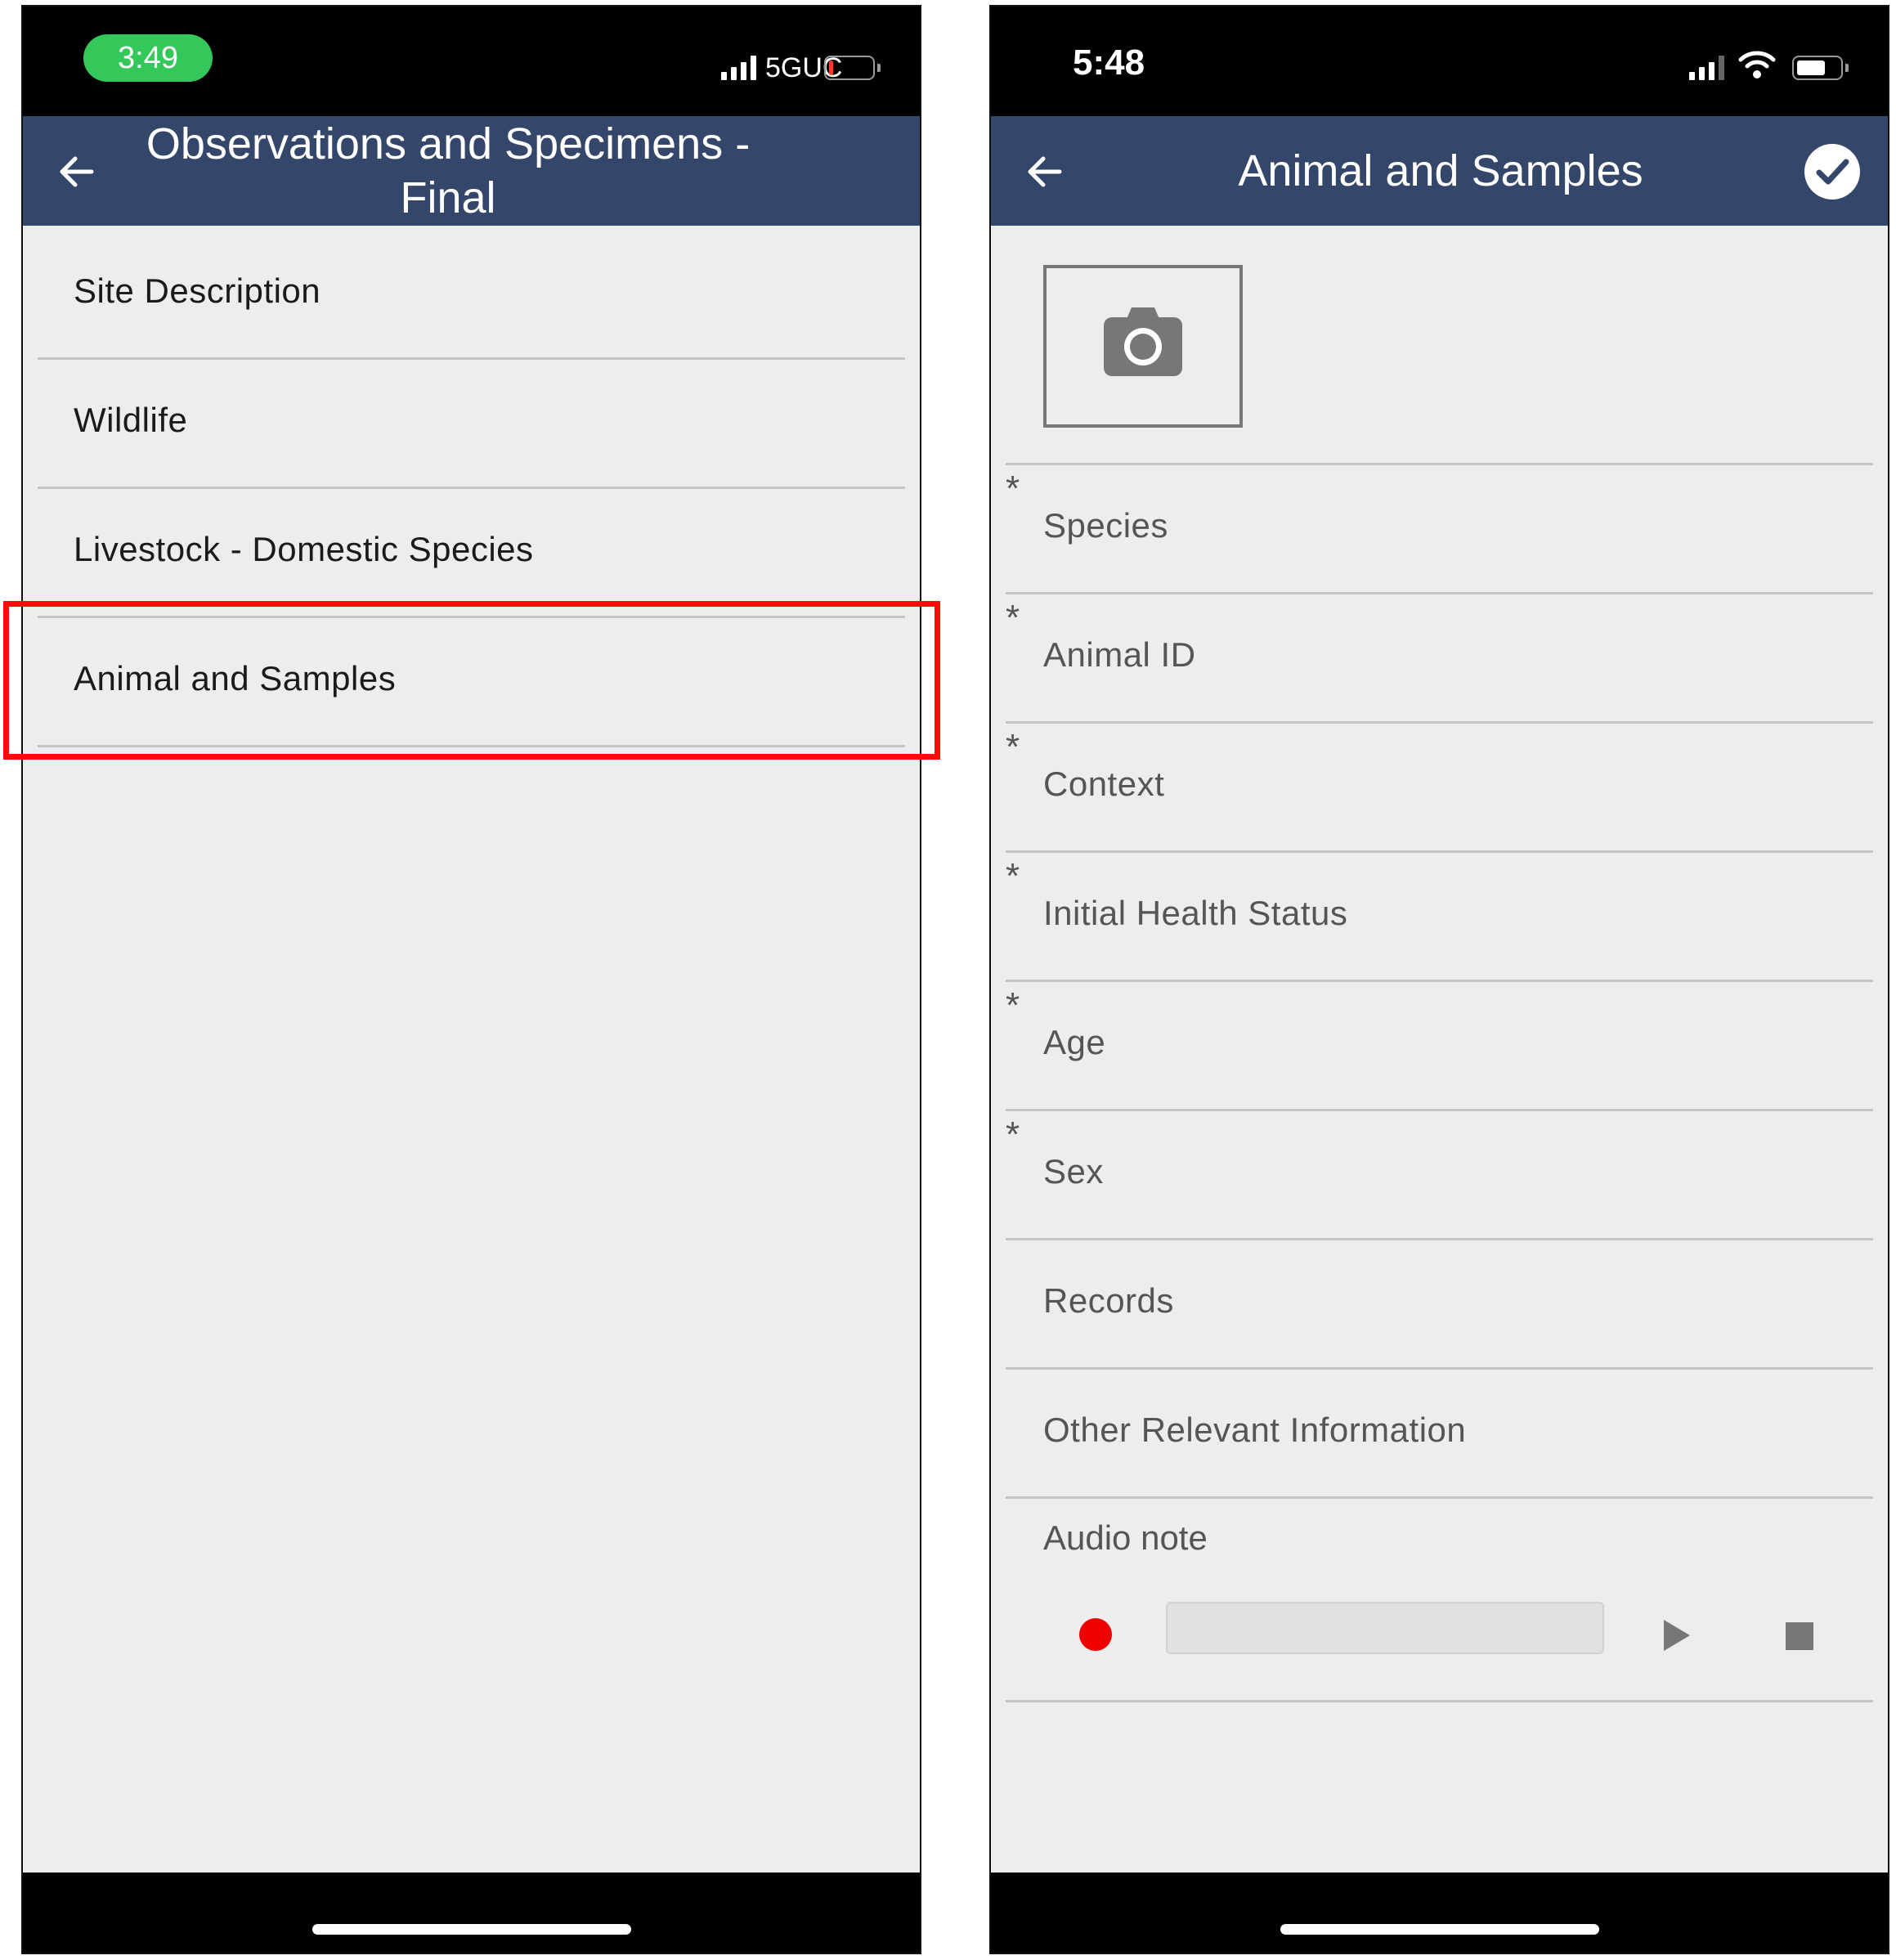 This screenshot has width=1896, height=1960. Describe the element at coordinates (1439, 656) in the screenshot. I see `field-animal-id: * Animal ID` at that location.